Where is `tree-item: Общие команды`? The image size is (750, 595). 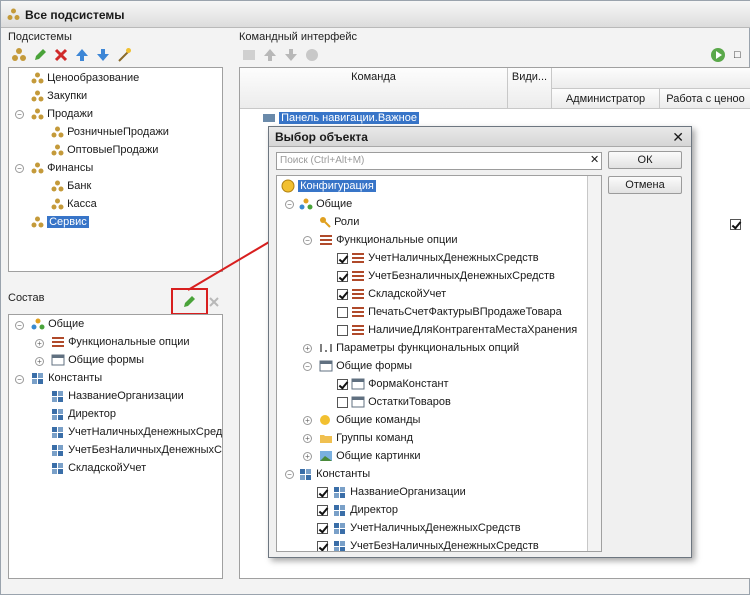 tree-item: Общие команды is located at coordinates (369, 420).